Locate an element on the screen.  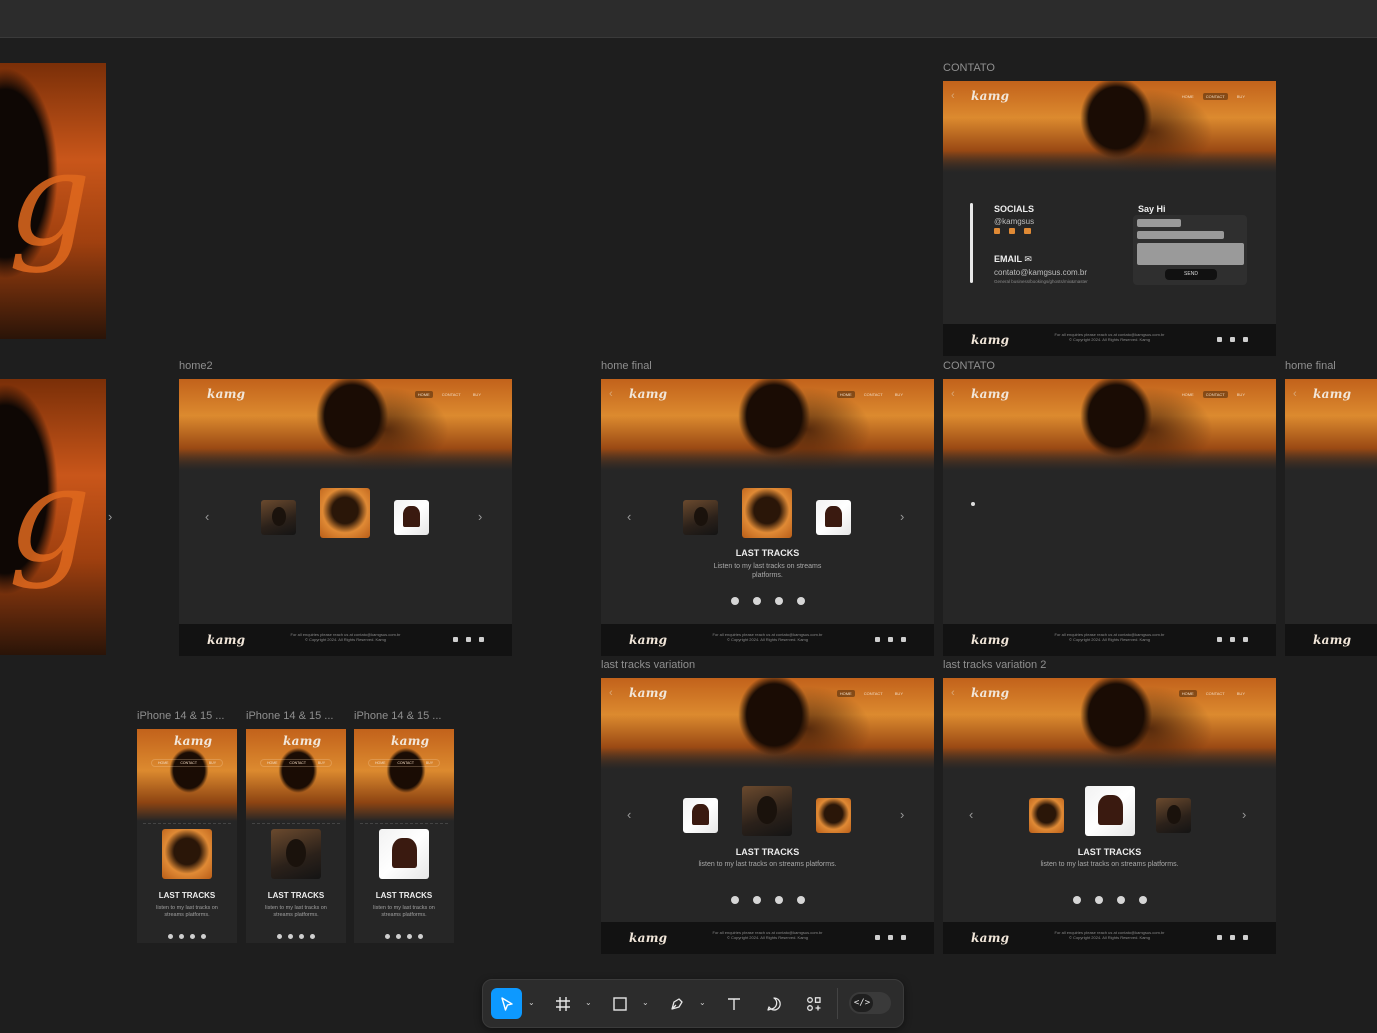
cursor-icon is located at coordinates (506, 1003).